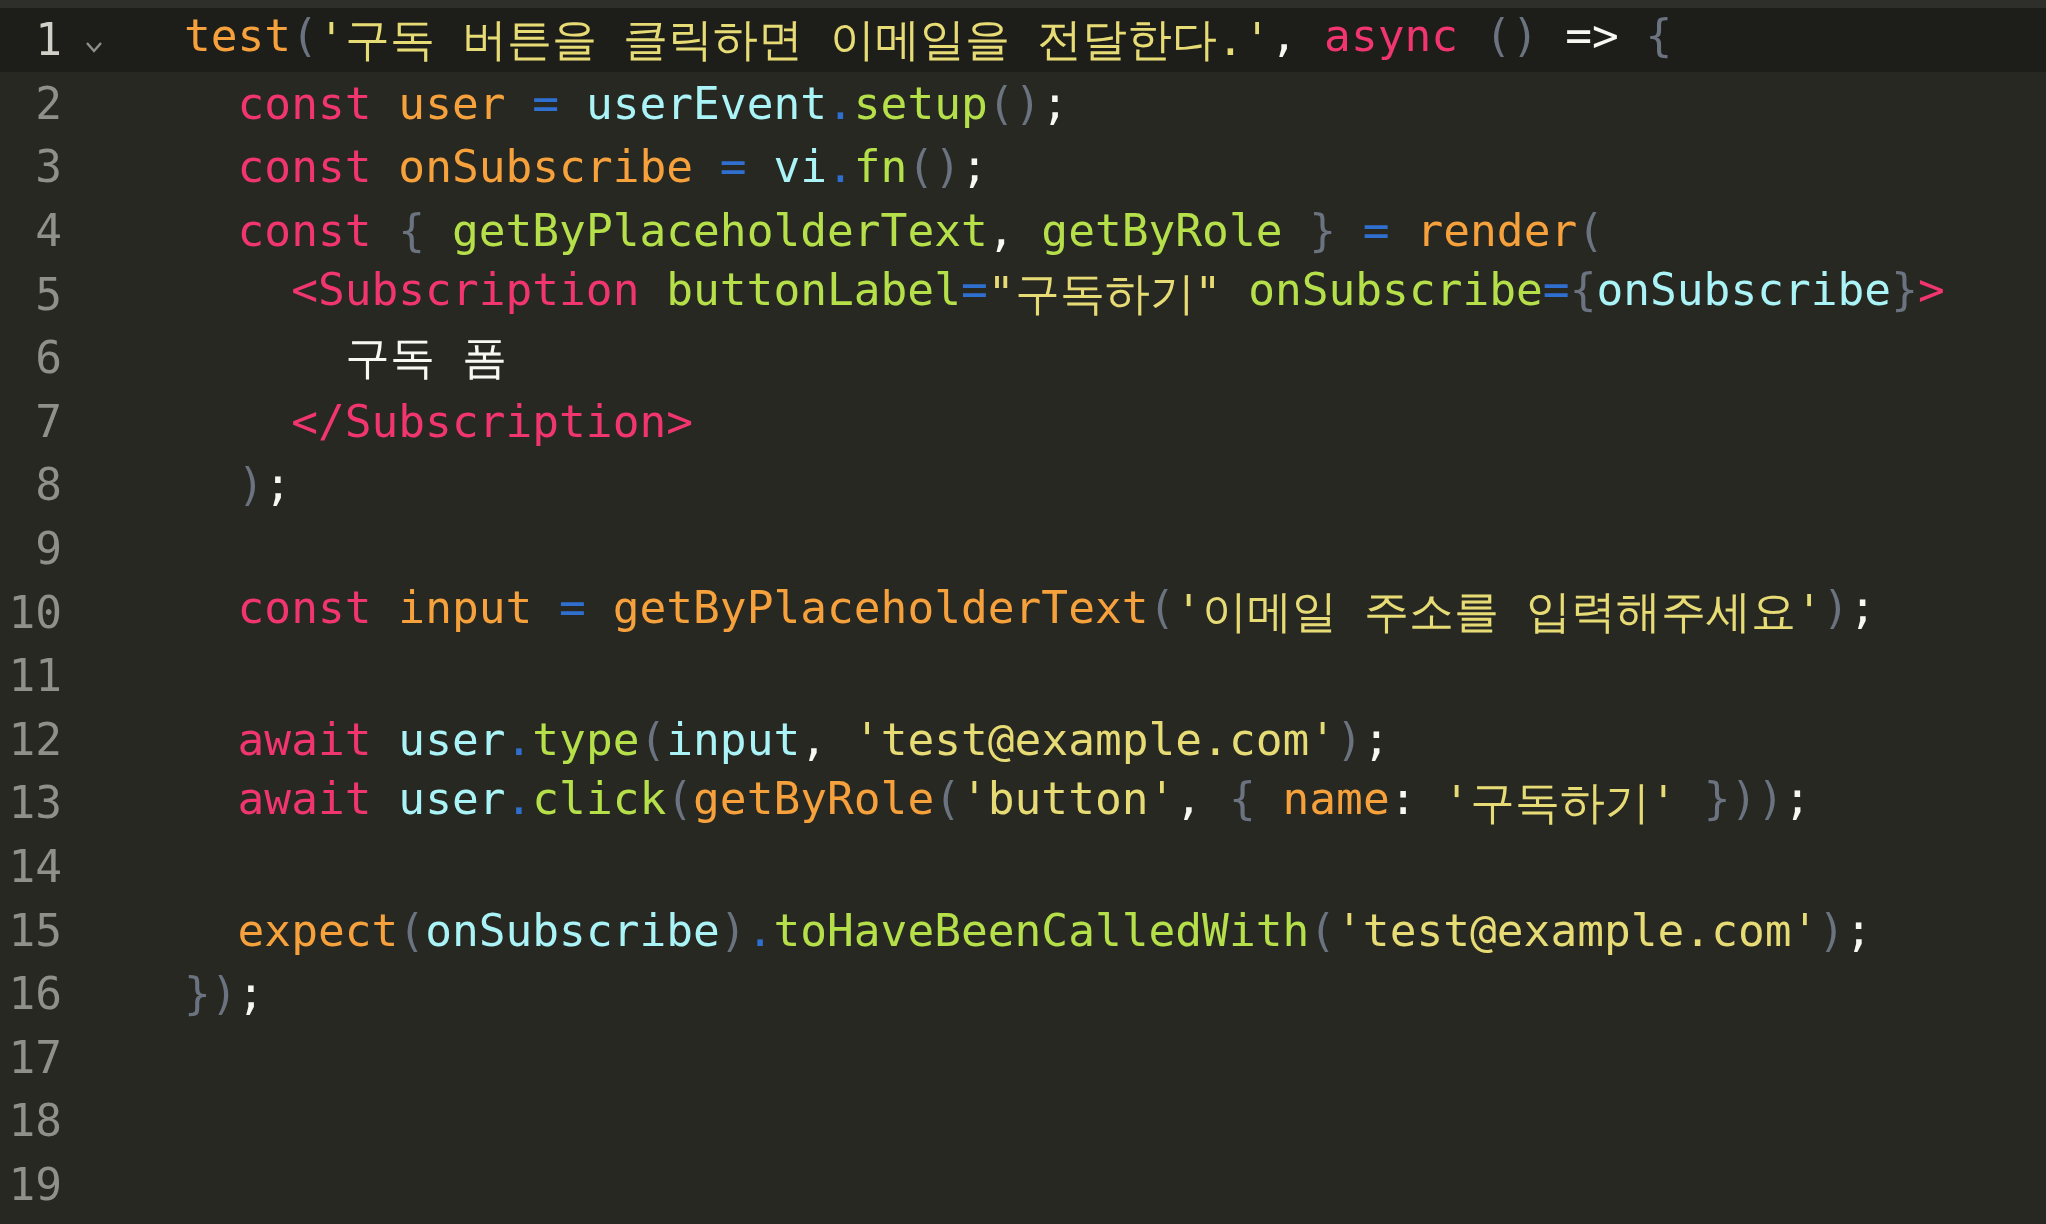 This screenshot has height=1224, width=2046. I want to click on code-token: fn, so click(880, 167).